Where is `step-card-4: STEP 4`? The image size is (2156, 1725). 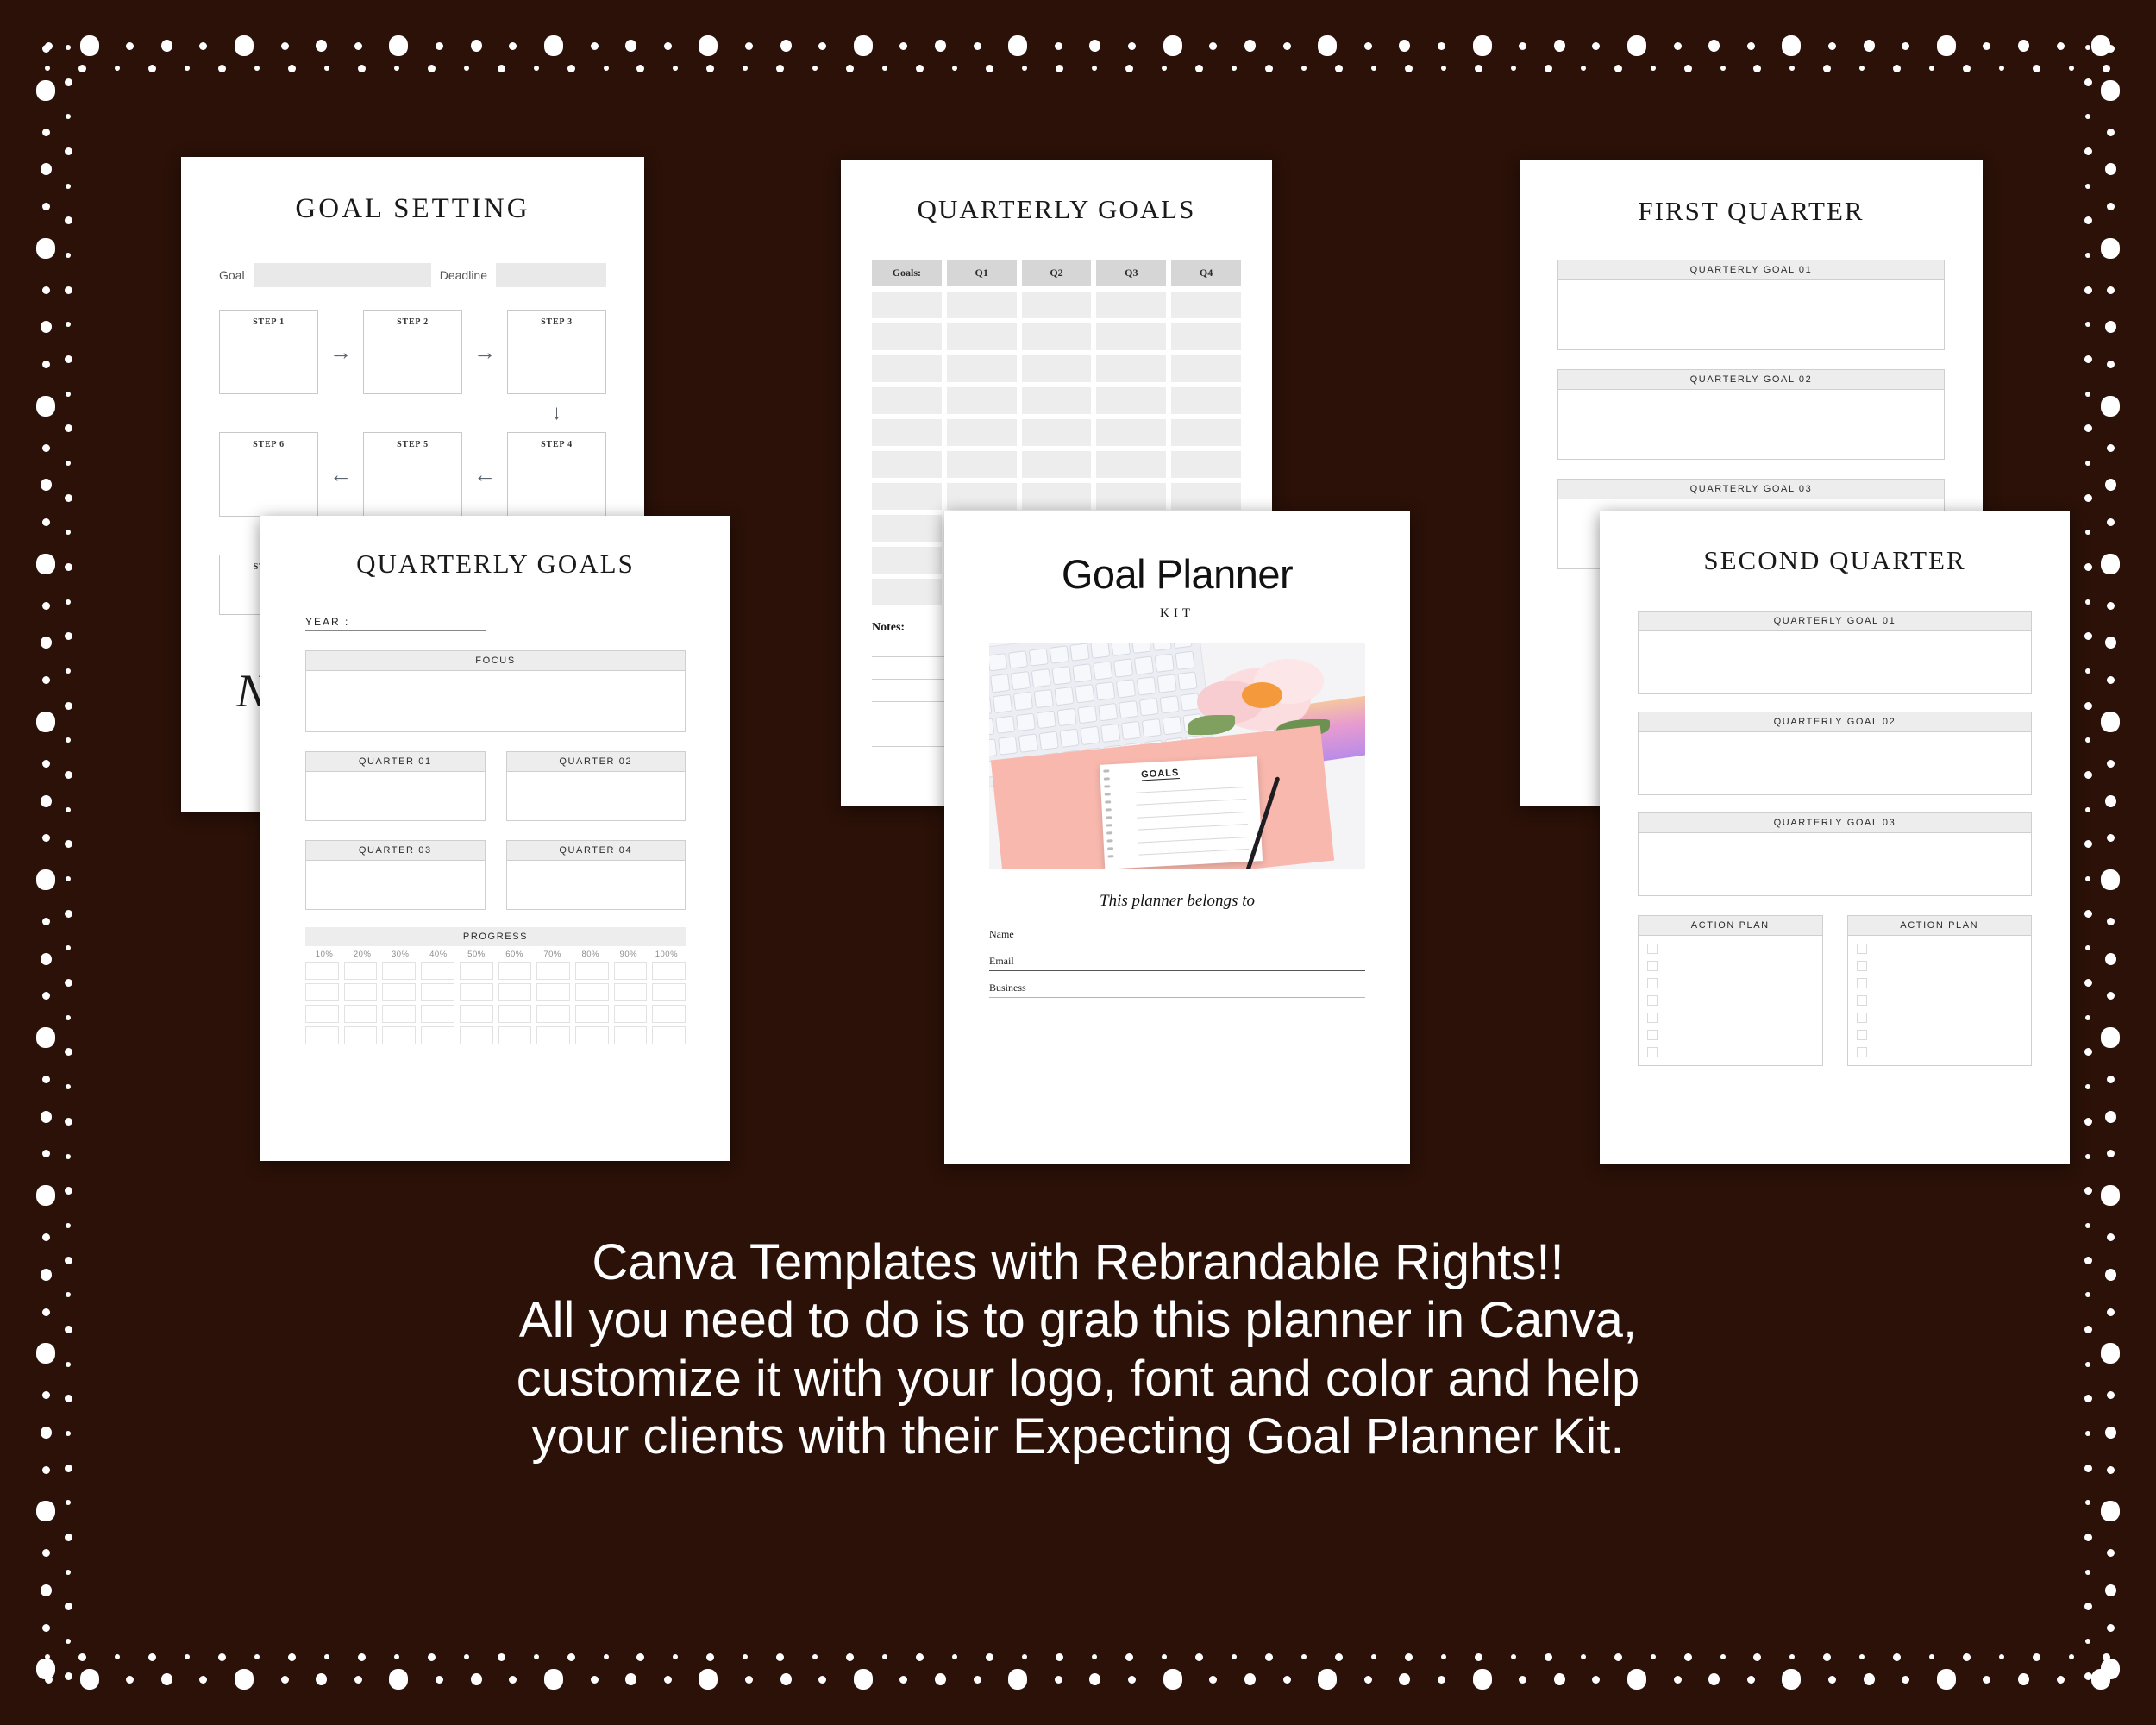
step-card-4: STEP 4 is located at coordinates (556, 474).